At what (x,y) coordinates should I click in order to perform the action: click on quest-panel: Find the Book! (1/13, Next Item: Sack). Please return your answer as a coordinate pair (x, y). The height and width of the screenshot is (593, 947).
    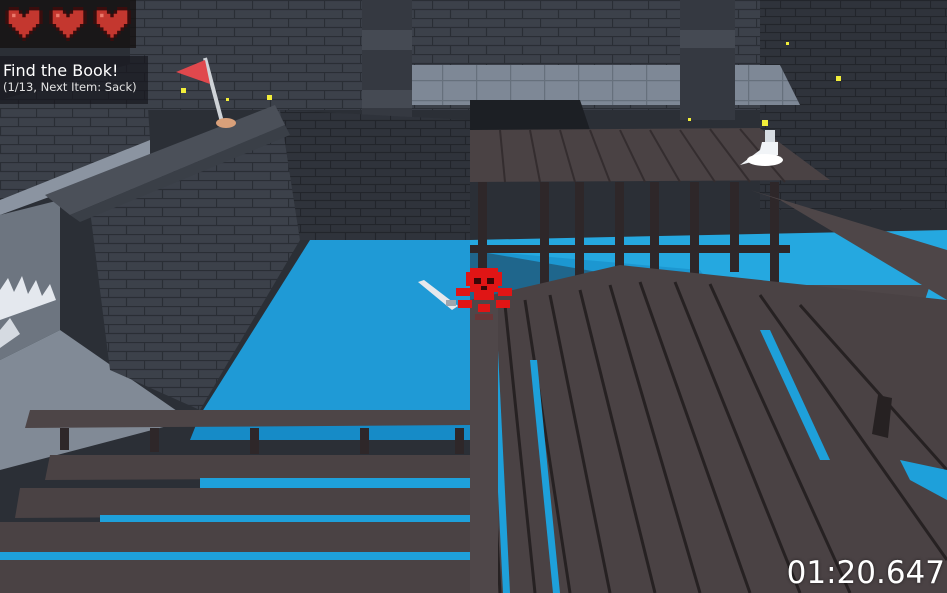
    Looking at the image, I should click on (74, 80).